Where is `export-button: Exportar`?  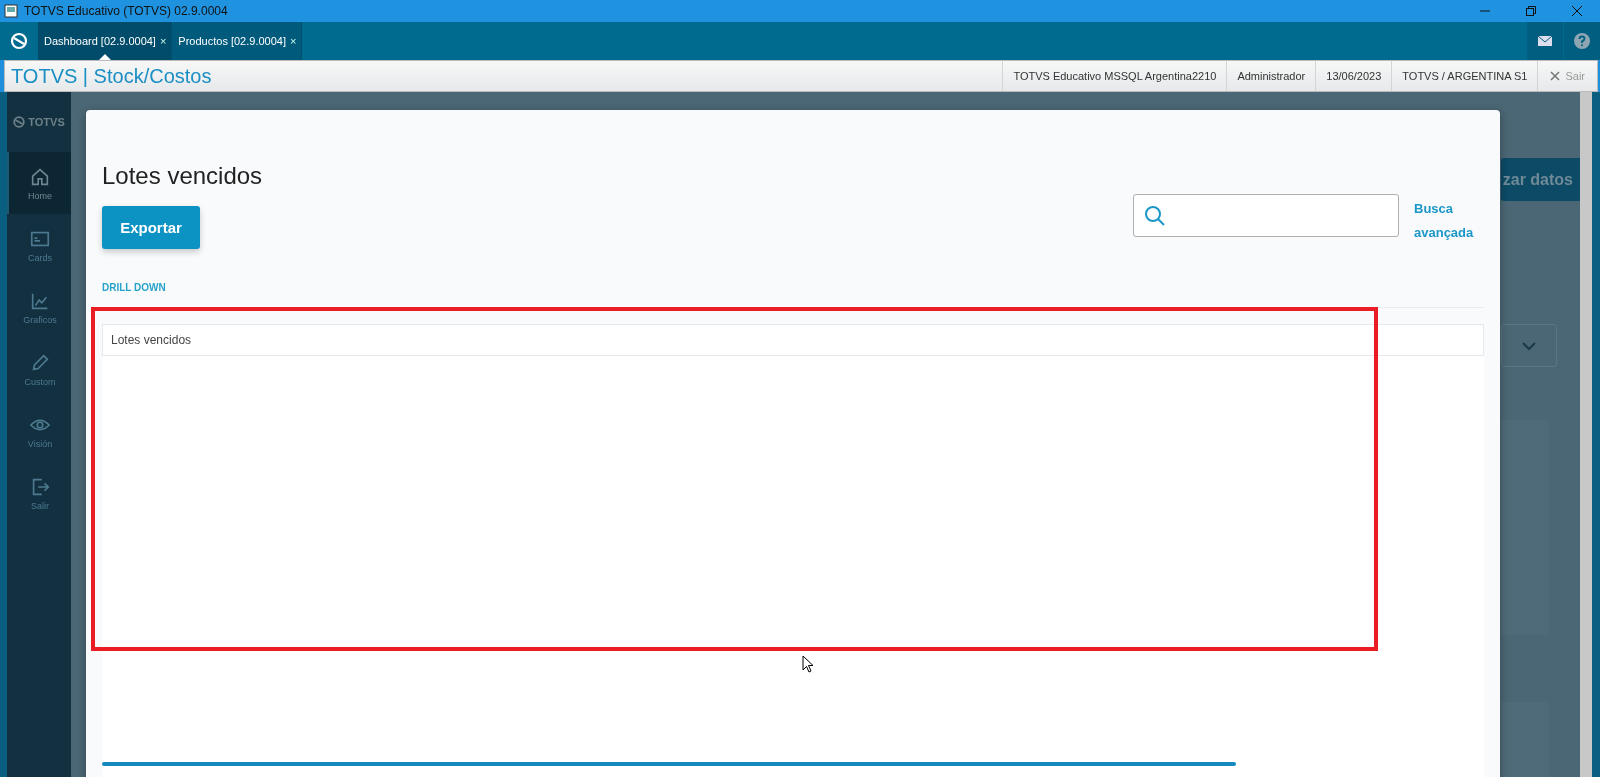
export-button: Exportar is located at coordinates (151, 227).